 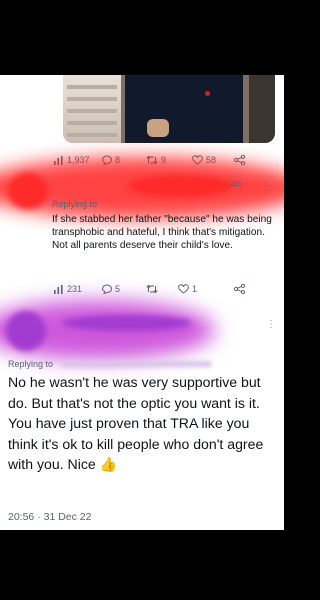 I want to click on tweet-timestamp: 20:56 · 31 Dec 22, so click(x=49, y=517).